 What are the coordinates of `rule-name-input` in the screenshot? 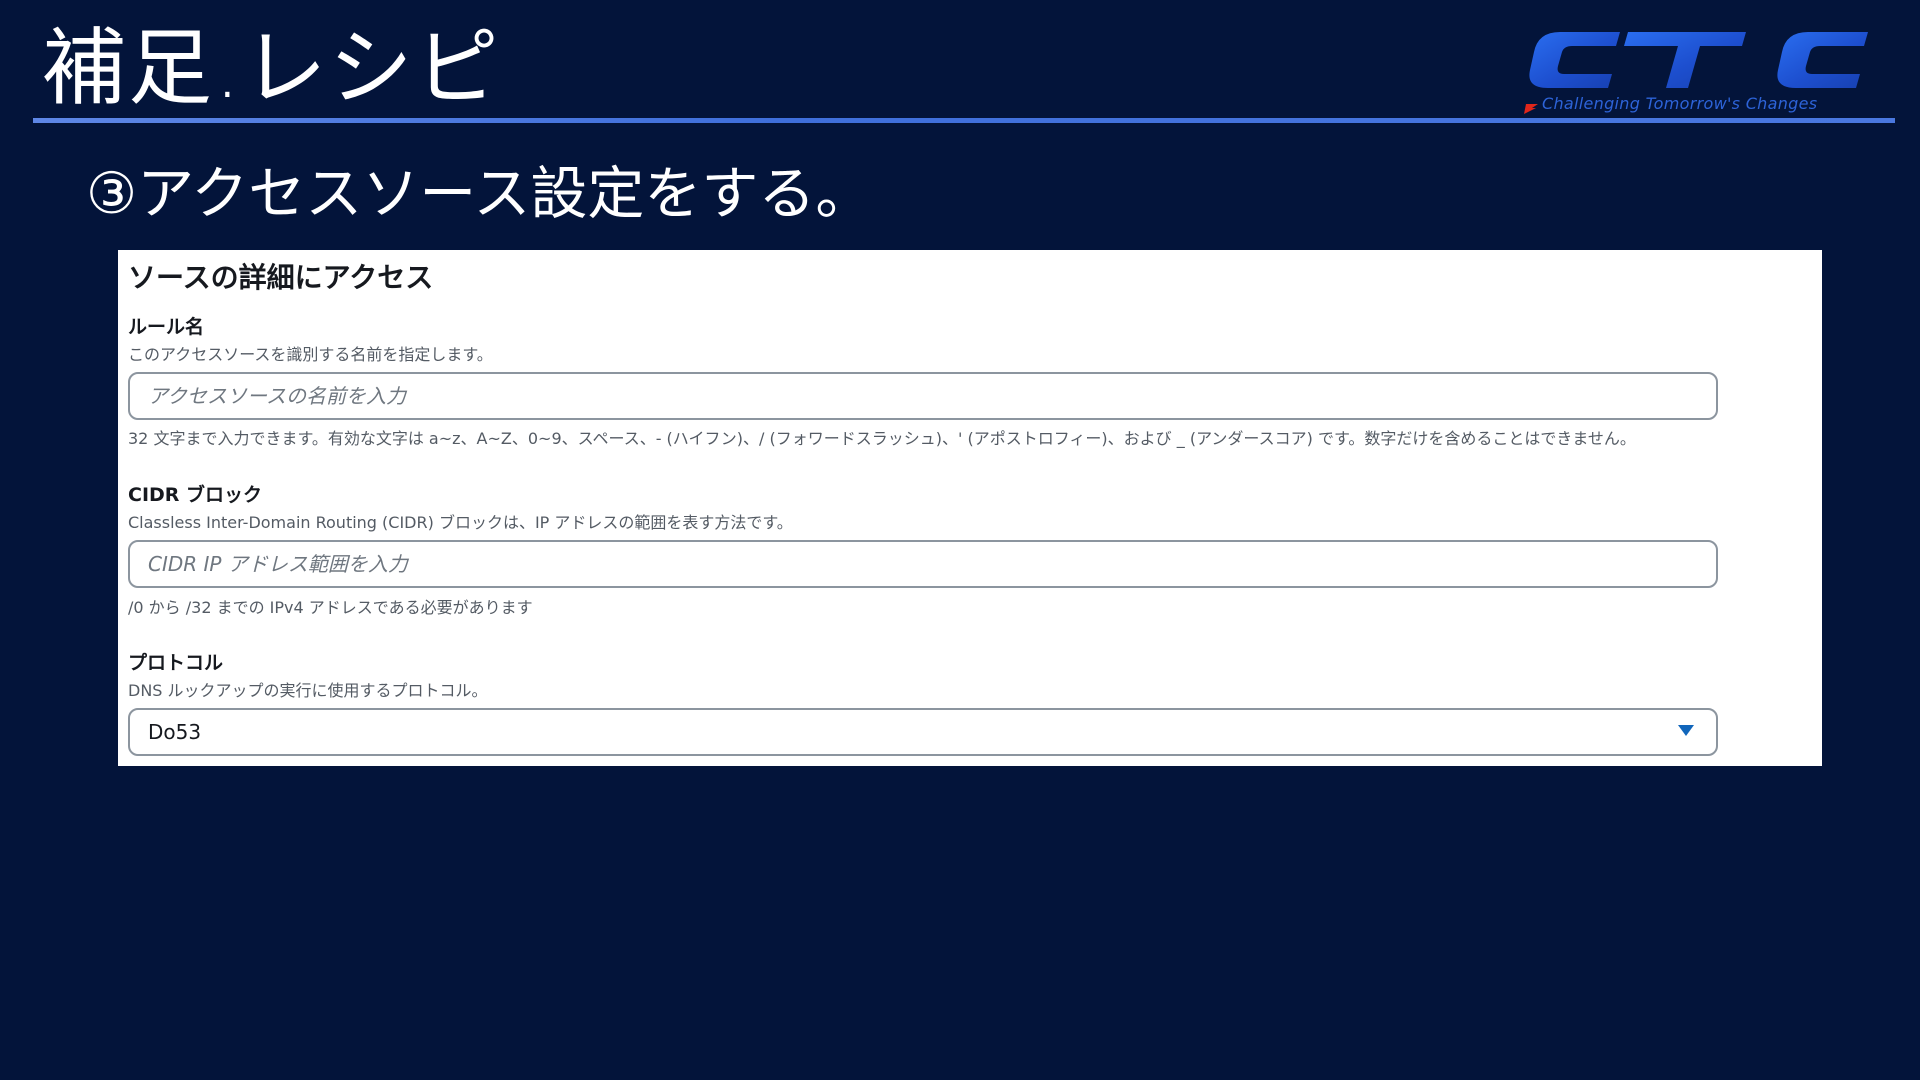 It's located at (923, 396).